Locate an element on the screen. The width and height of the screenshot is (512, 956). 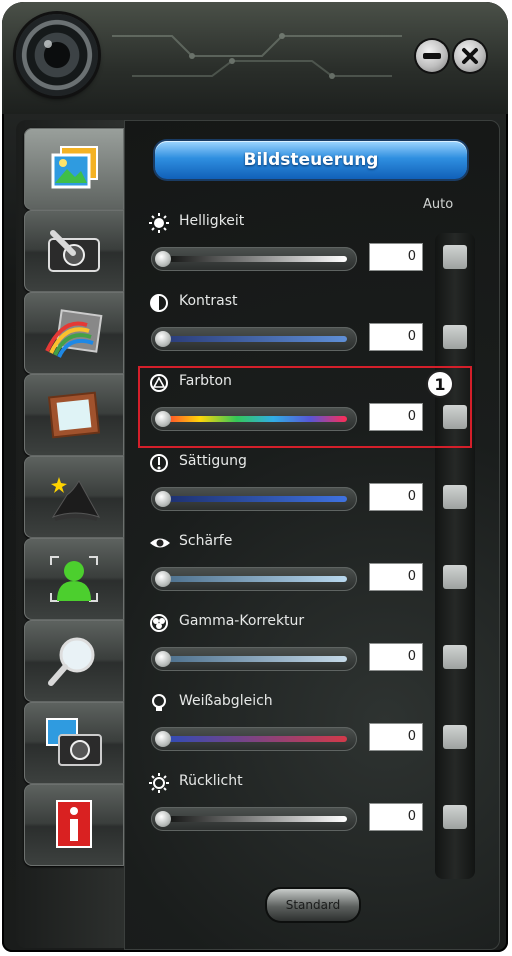
control-row: Schärfe 0 is located at coordinates (312, 571).